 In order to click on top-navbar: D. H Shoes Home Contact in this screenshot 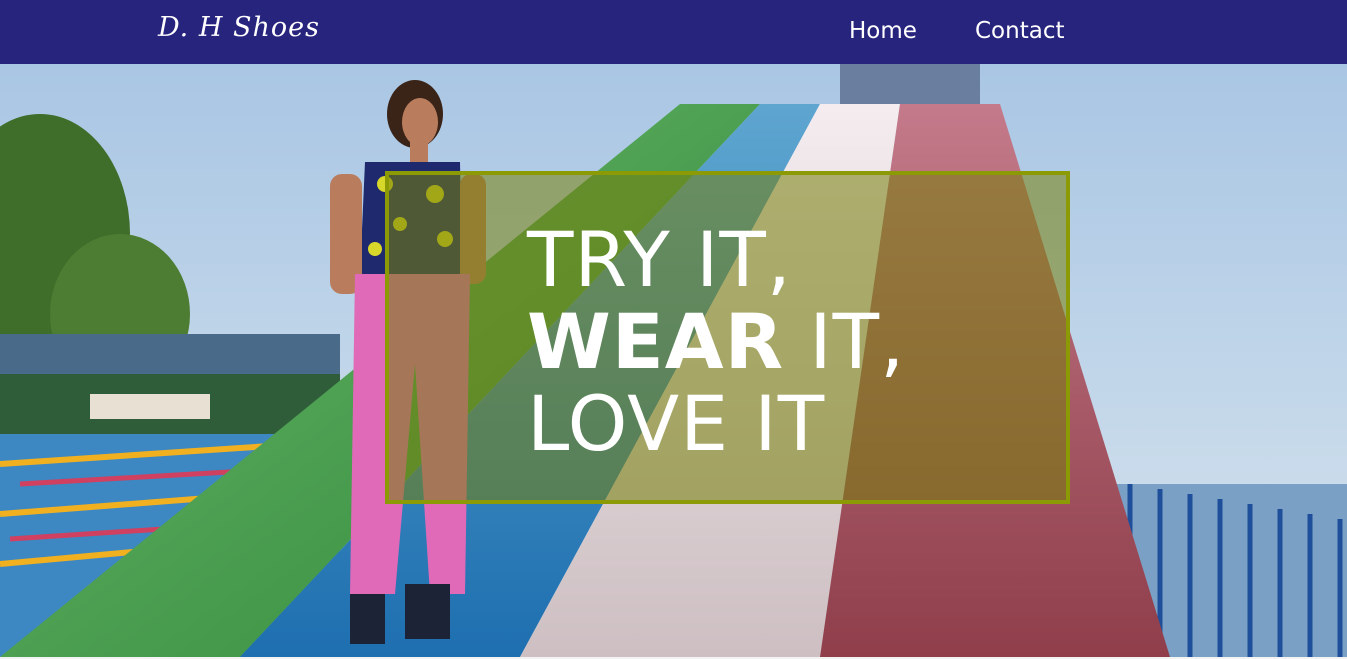, I will do `click(673, 32)`.